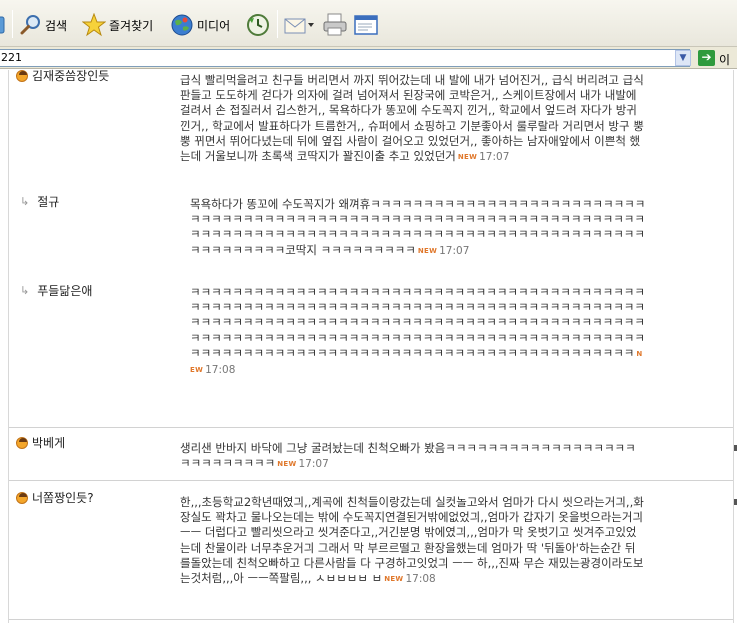 This screenshot has height=623, width=737. Describe the element at coordinates (683, 58) in the screenshot. I see `address-dropdown-icon: ▼` at that location.